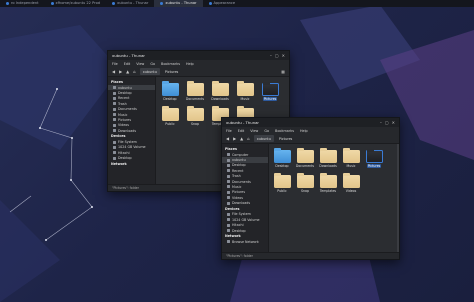 The height and width of the screenshot is (302, 474). What do you see at coordinates (351, 166) in the screenshot?
I see `file-label: Music` at bounding box center [351, 166].